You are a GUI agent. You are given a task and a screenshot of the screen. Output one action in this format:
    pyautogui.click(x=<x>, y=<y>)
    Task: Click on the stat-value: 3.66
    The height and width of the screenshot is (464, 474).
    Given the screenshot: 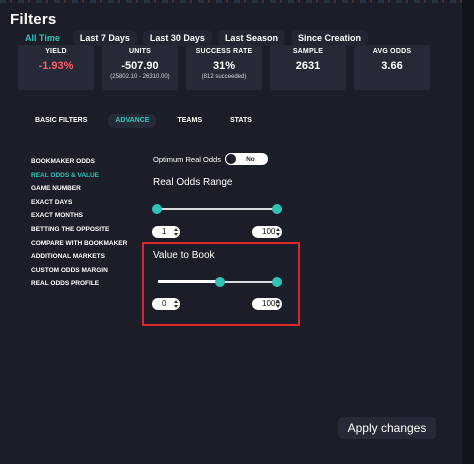 What is the action you would take?
    pyautogui.click(x=392, y=66)
    